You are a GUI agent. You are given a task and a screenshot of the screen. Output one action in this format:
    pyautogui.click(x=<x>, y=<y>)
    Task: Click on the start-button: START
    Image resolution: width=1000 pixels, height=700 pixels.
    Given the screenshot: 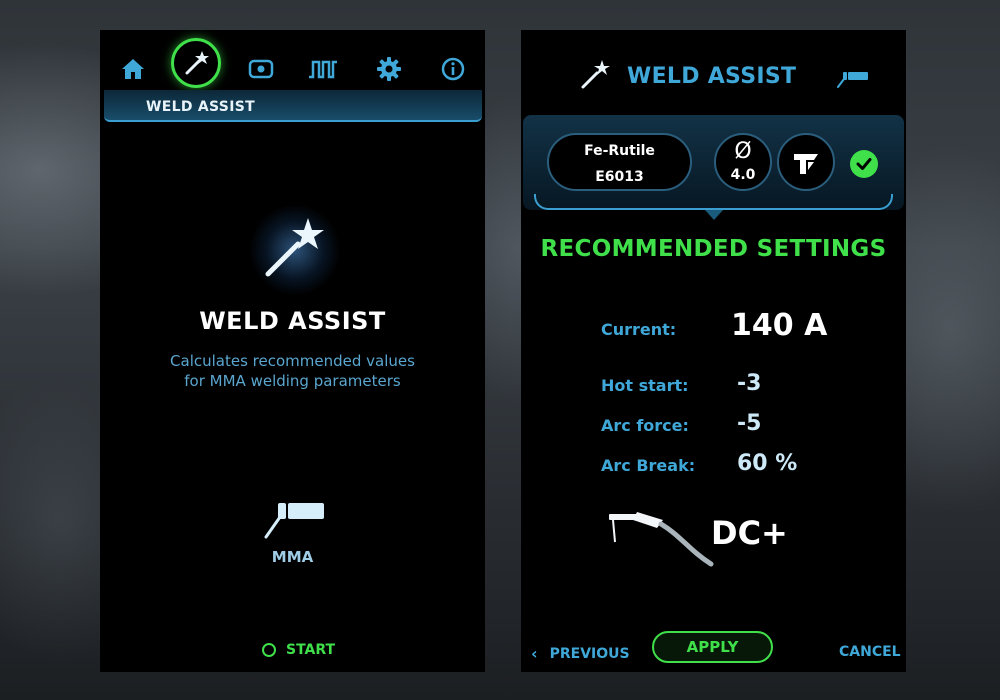 What is the action you would take?
    pyautogui.click(x=298, y=650)
    